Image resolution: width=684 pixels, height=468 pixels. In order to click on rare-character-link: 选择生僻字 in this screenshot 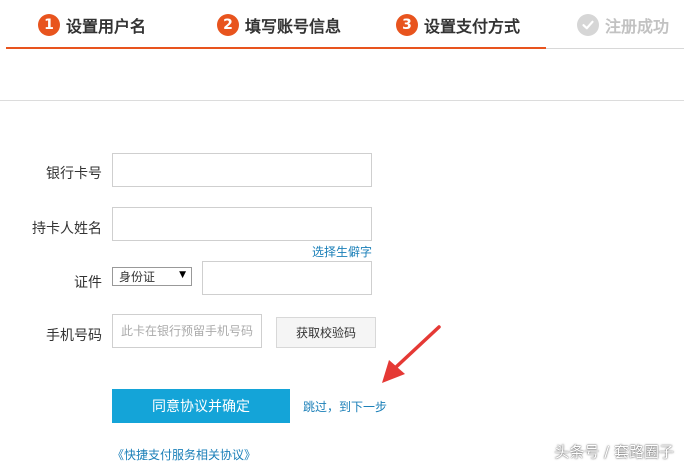, I will do `click(342, 251)`.